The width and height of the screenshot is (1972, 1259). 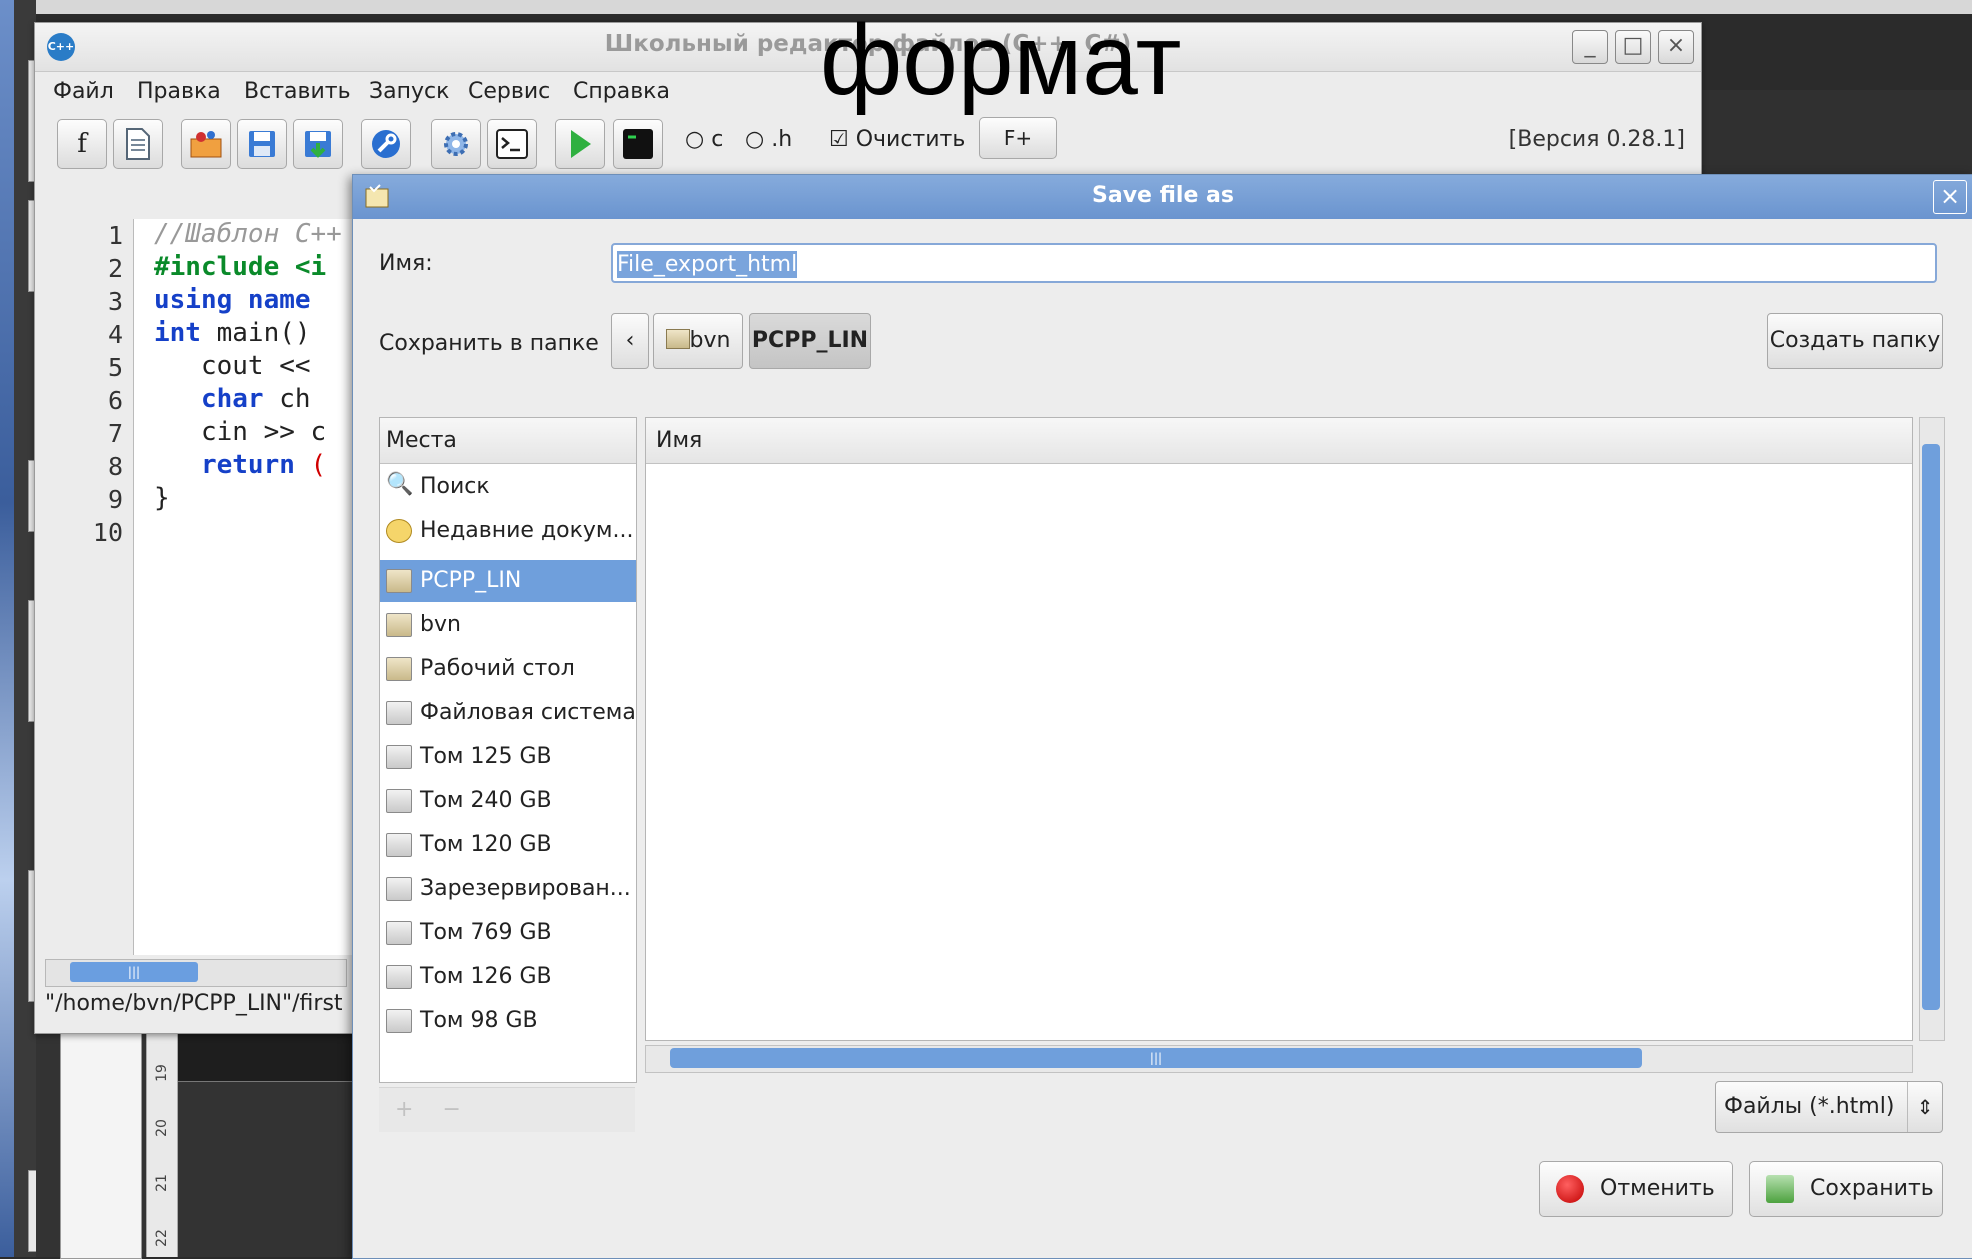 I want to click on place-item-volume: Том 126 GB, so click(x=508, y=977).